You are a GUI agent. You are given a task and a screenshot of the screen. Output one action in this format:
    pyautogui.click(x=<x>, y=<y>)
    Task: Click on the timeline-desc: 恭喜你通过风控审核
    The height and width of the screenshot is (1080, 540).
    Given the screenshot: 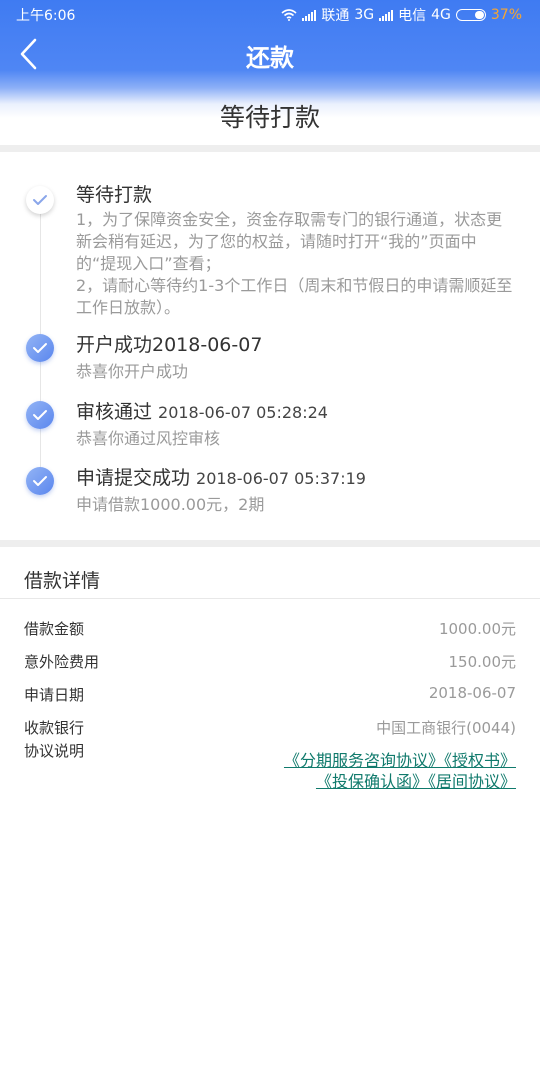 What is the action you would take?
    pyautogui.click(x=148, y=438)
    